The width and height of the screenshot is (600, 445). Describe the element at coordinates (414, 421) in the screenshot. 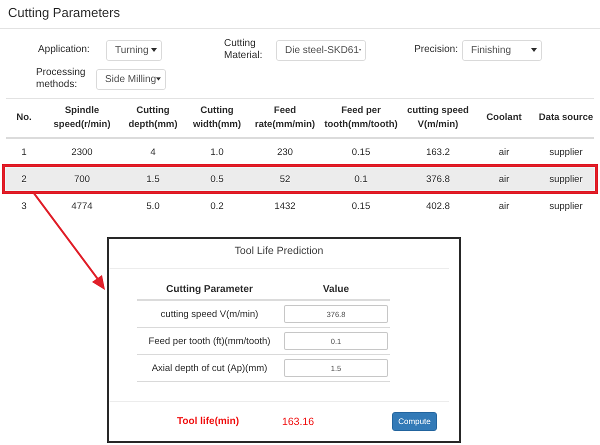

I see `compute-button: Compute` at that location.